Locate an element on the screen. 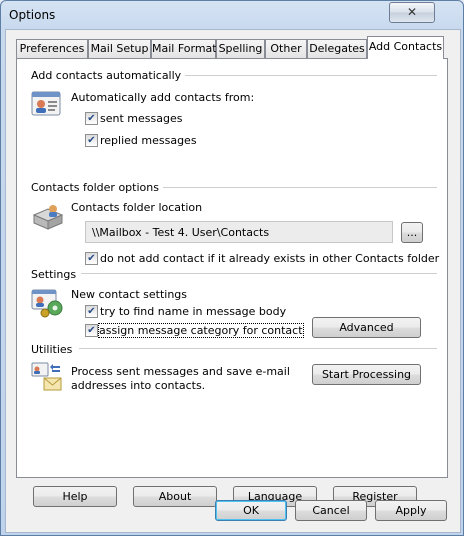 Image resolution: width=464 pixels, height=536 pixels. start-processing-button: Start Processing is located at coordinates (366, 374).